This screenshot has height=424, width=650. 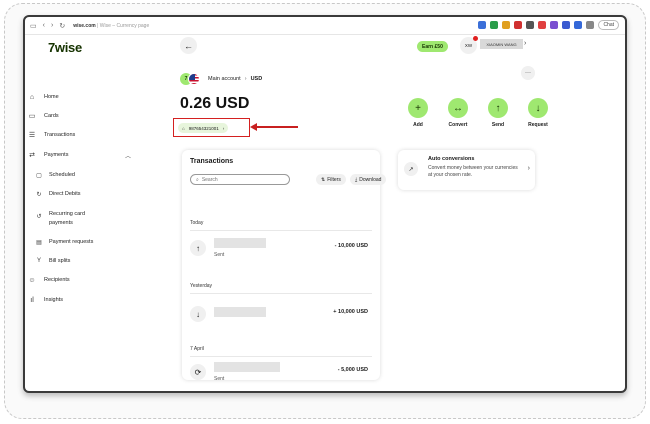 I want to click on us-flag-icon, so click(x=194, y=79).